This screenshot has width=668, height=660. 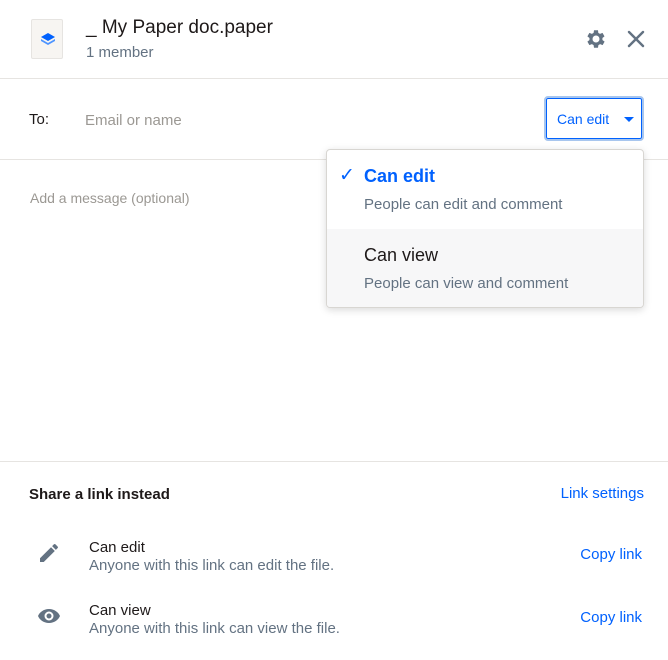 What do you see at coordinates (334, 39) in the screenshot?
I see `dialog-header: _ My Paper doc.paper 1 member` at bounding box center [334, 39].